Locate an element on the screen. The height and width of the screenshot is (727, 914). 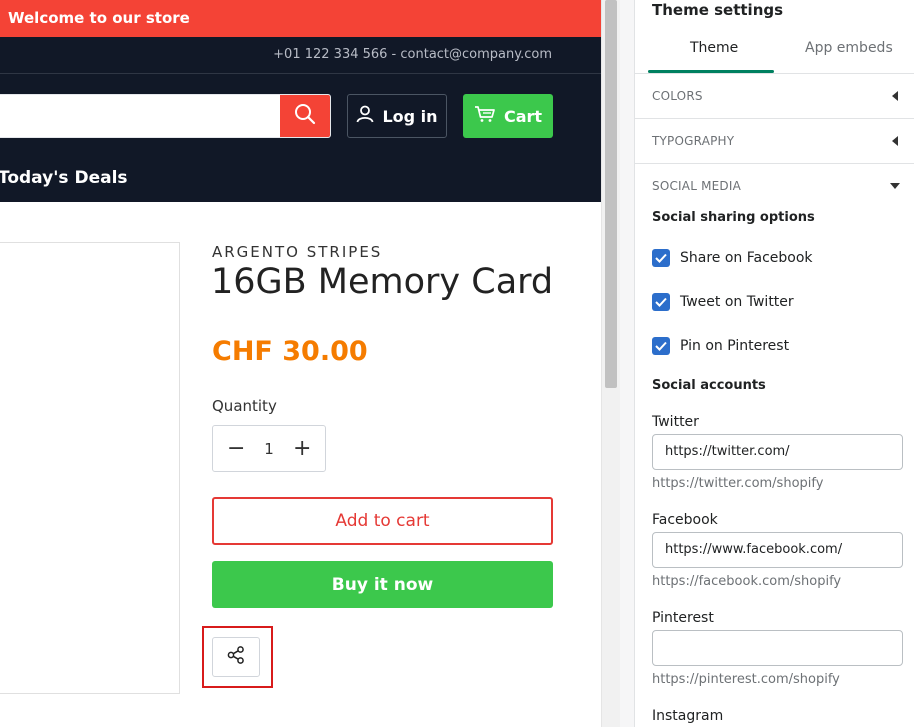
facebook-label: Facebook is located at coordinates (685, 520).